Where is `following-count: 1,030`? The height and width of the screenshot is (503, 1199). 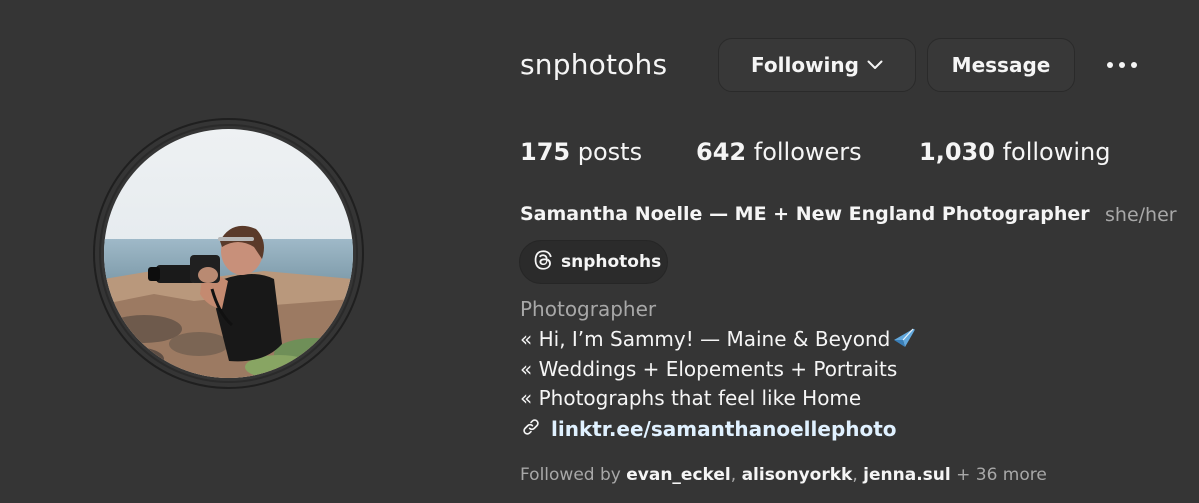
following-count: 1,030 is located at coordinates (957, 152).